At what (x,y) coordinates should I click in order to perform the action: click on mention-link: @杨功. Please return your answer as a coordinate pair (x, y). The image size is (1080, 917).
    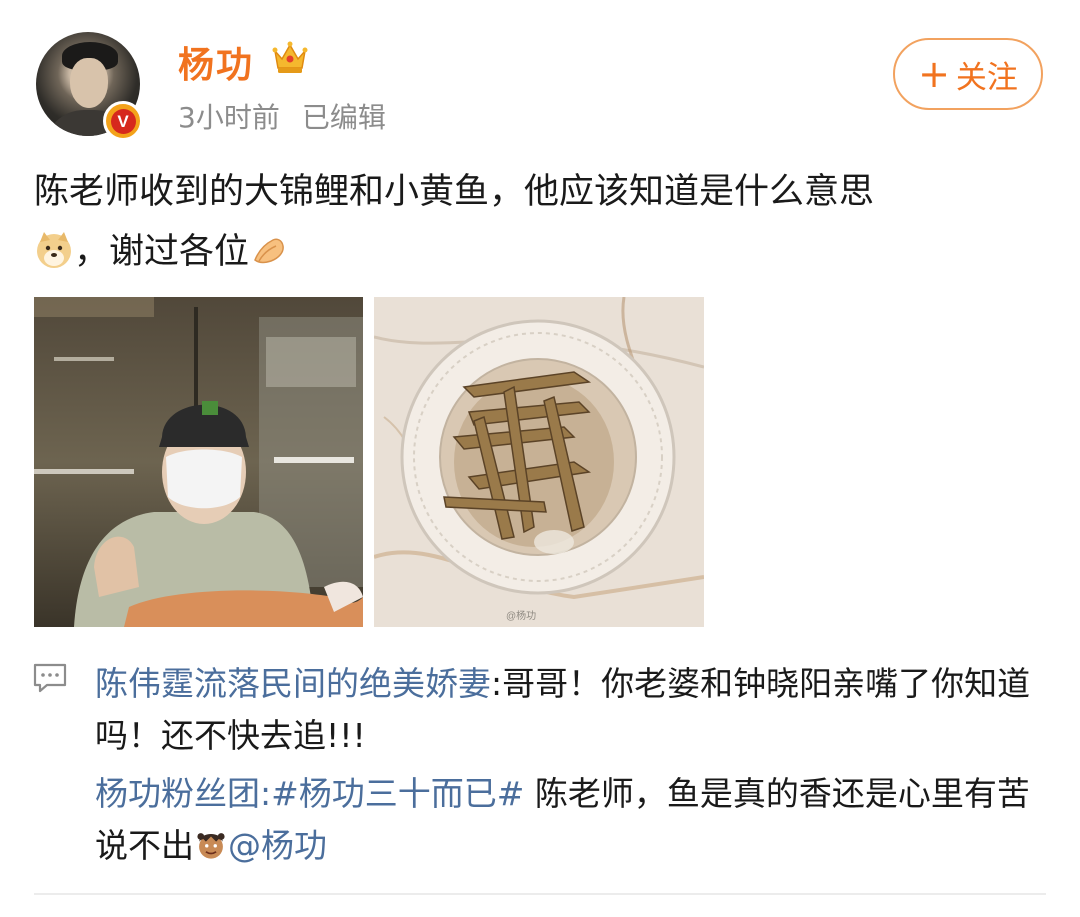
    Looking at the image, I should click on (277, 845).